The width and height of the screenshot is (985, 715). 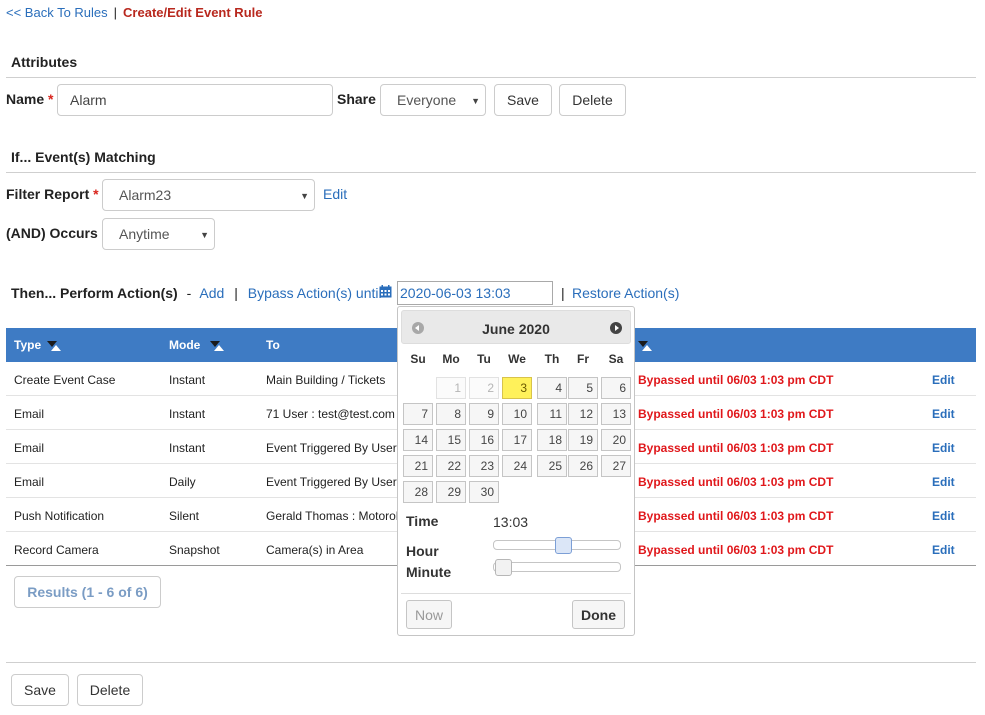 What do you see at coordinates (59, 516) in the screenshot?
I see `row-type: Push Notification` at bounding box center [59, 516].